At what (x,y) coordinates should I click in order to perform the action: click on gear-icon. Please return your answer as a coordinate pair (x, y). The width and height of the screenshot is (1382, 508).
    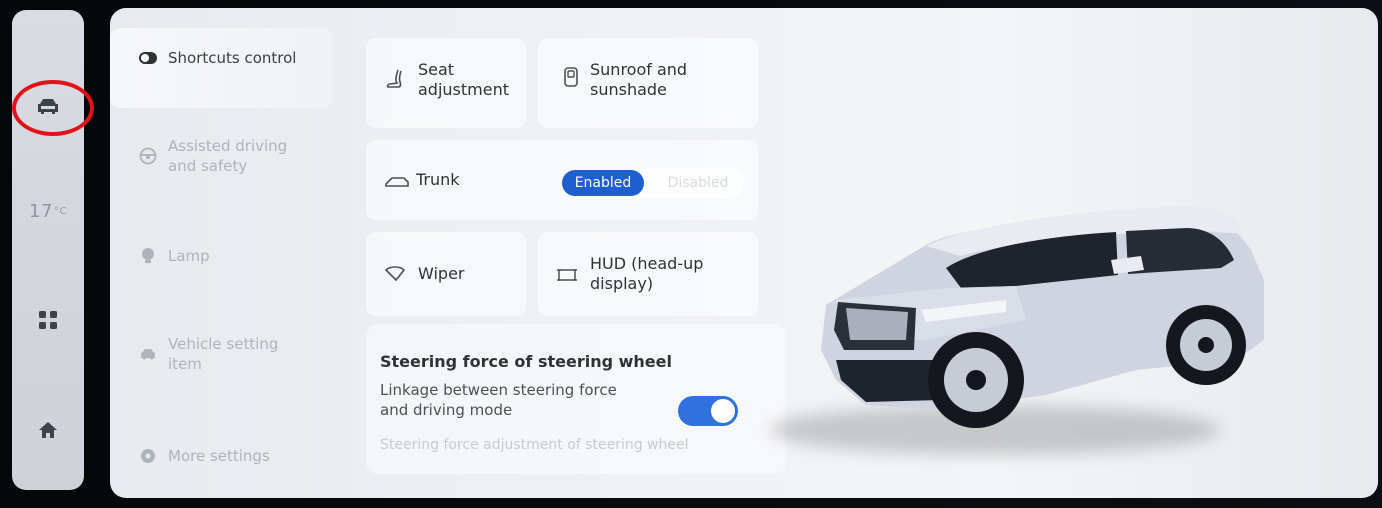
    Looking at the image, I should click on (148, 456).